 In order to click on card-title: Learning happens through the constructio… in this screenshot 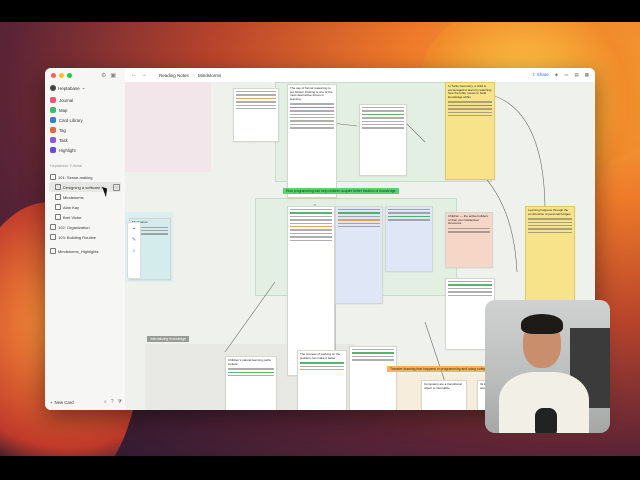, I will do `click(549, 212)`.